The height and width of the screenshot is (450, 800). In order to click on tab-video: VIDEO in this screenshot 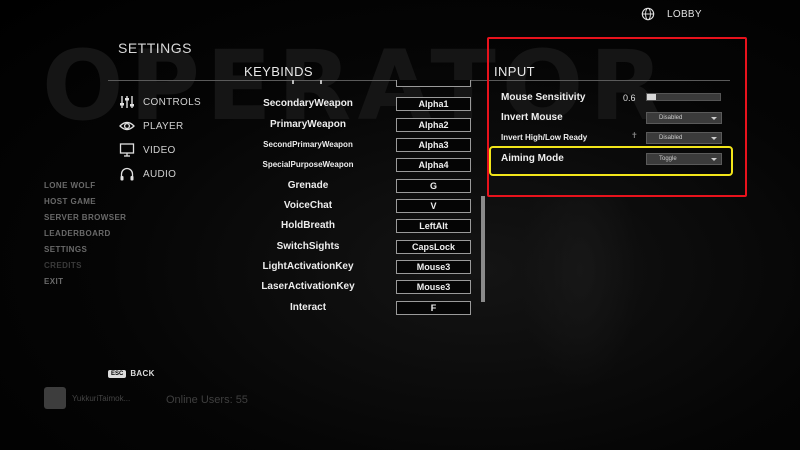, I will do `click(160, 150)`.